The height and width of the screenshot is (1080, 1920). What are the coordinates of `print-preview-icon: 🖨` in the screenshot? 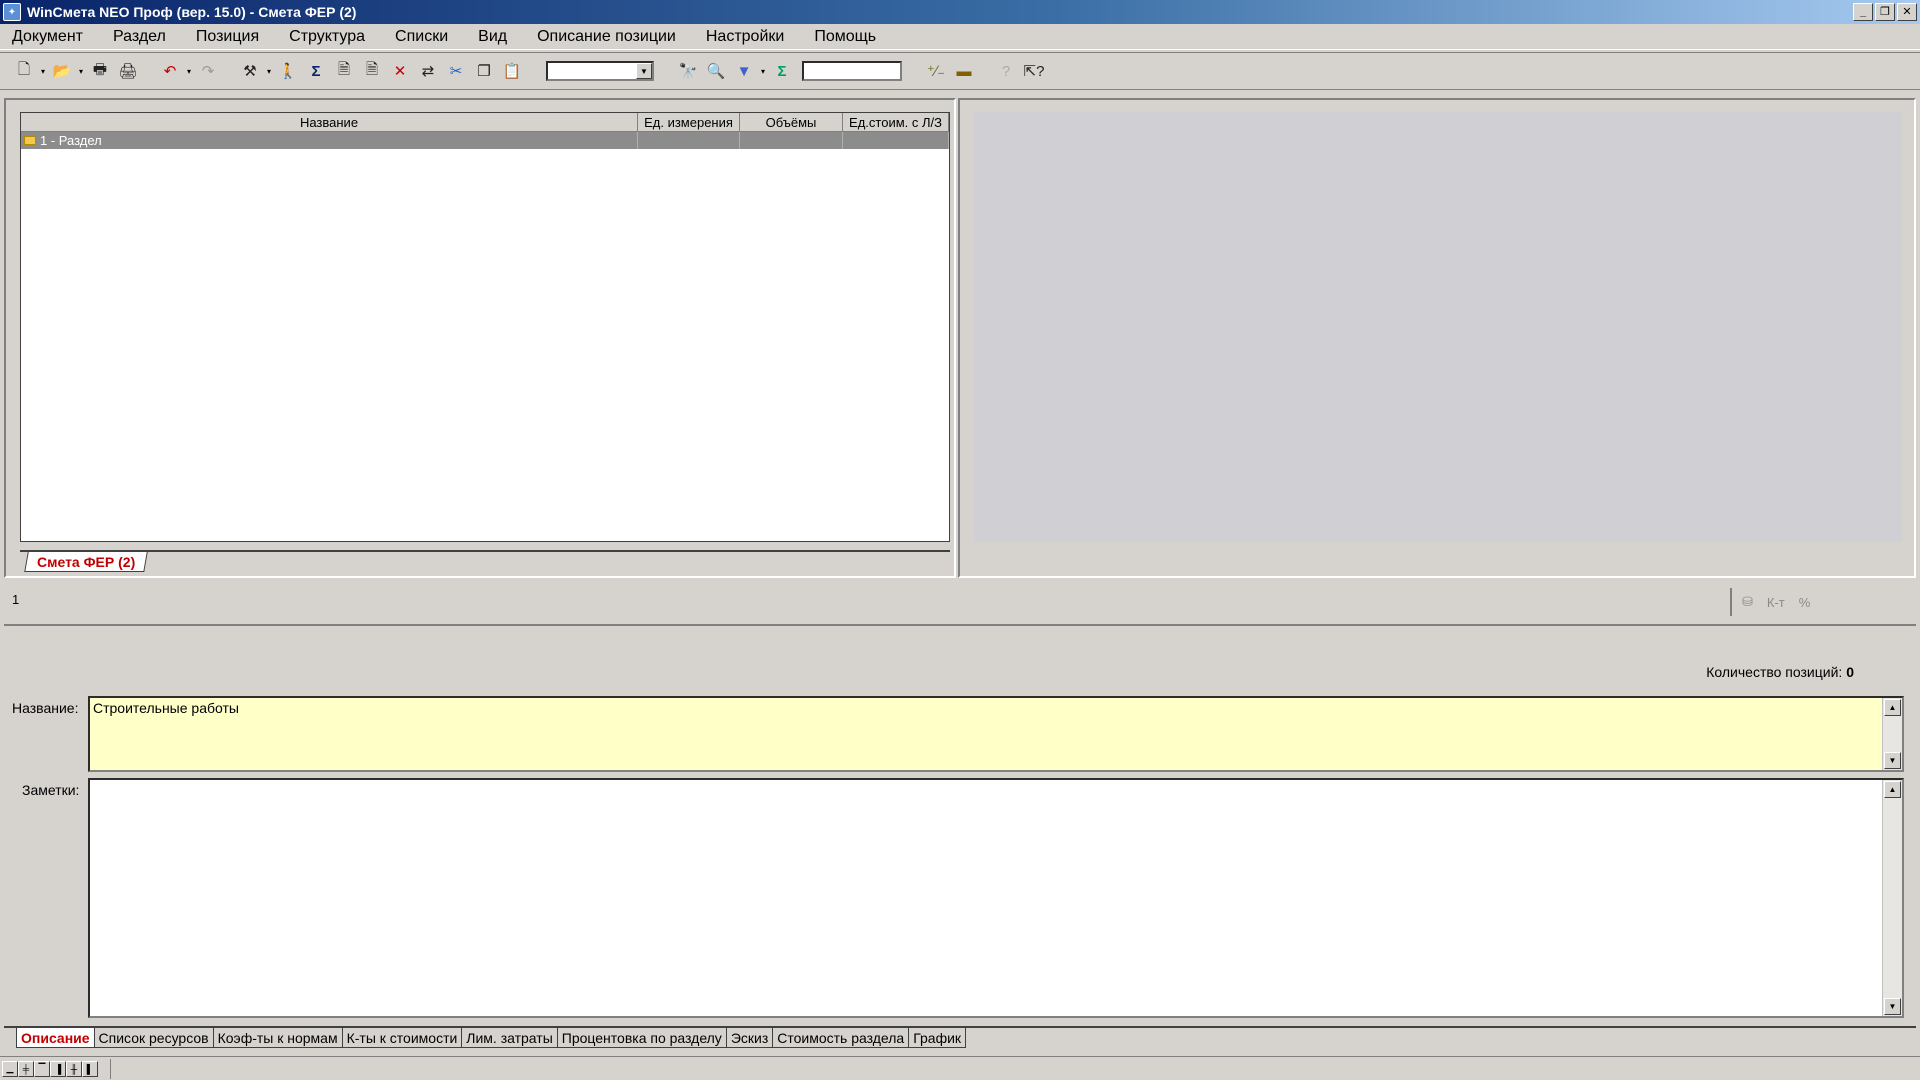 It's located at (128, 71).